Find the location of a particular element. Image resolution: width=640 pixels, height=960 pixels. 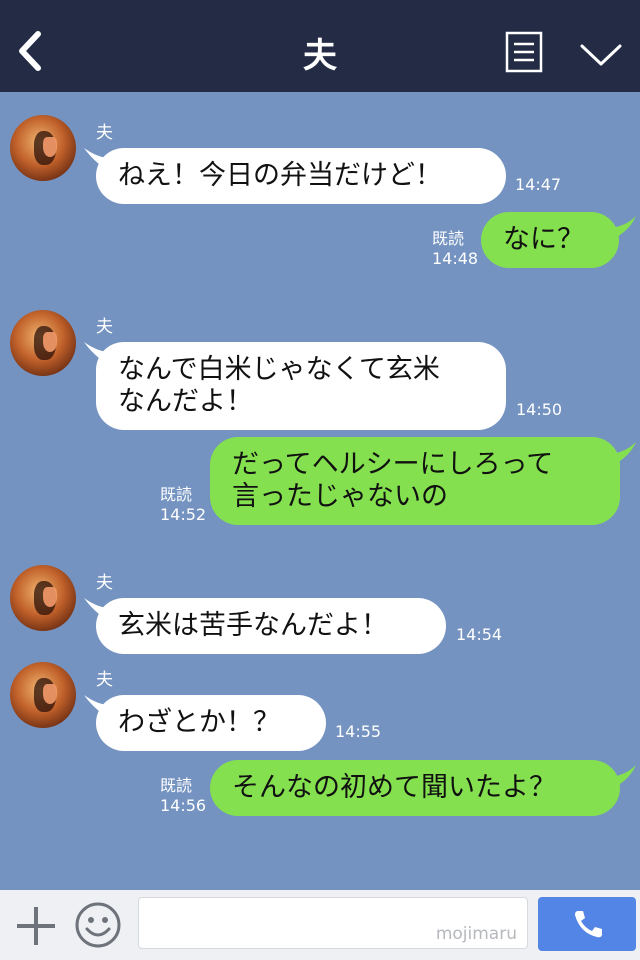

message-time: 14:55 is located at coordinates (358, 731).